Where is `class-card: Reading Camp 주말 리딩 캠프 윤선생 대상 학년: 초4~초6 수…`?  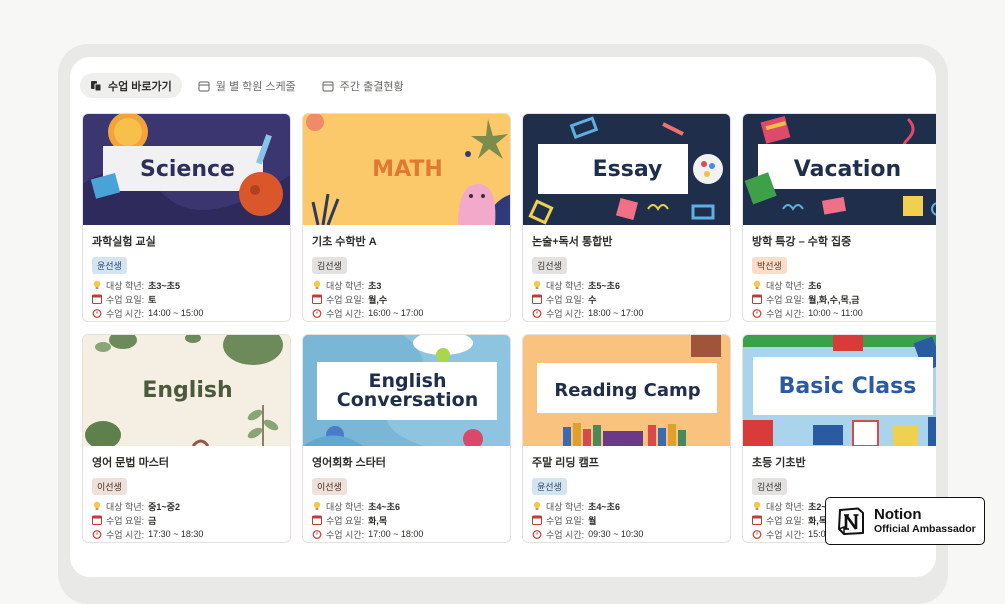
class-card: Reading Camp 주말 리딩 캠프 윤선생 대상 학년: 초4~초6 수… is located at coordinates (626, 438).